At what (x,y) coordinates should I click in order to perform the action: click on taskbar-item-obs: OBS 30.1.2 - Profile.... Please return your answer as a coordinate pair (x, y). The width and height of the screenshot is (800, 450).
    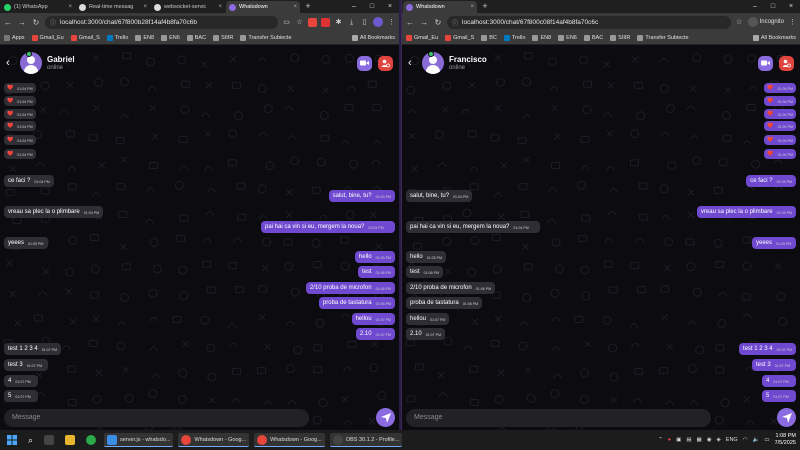
    Looking at the image, I should click on (366, 440).